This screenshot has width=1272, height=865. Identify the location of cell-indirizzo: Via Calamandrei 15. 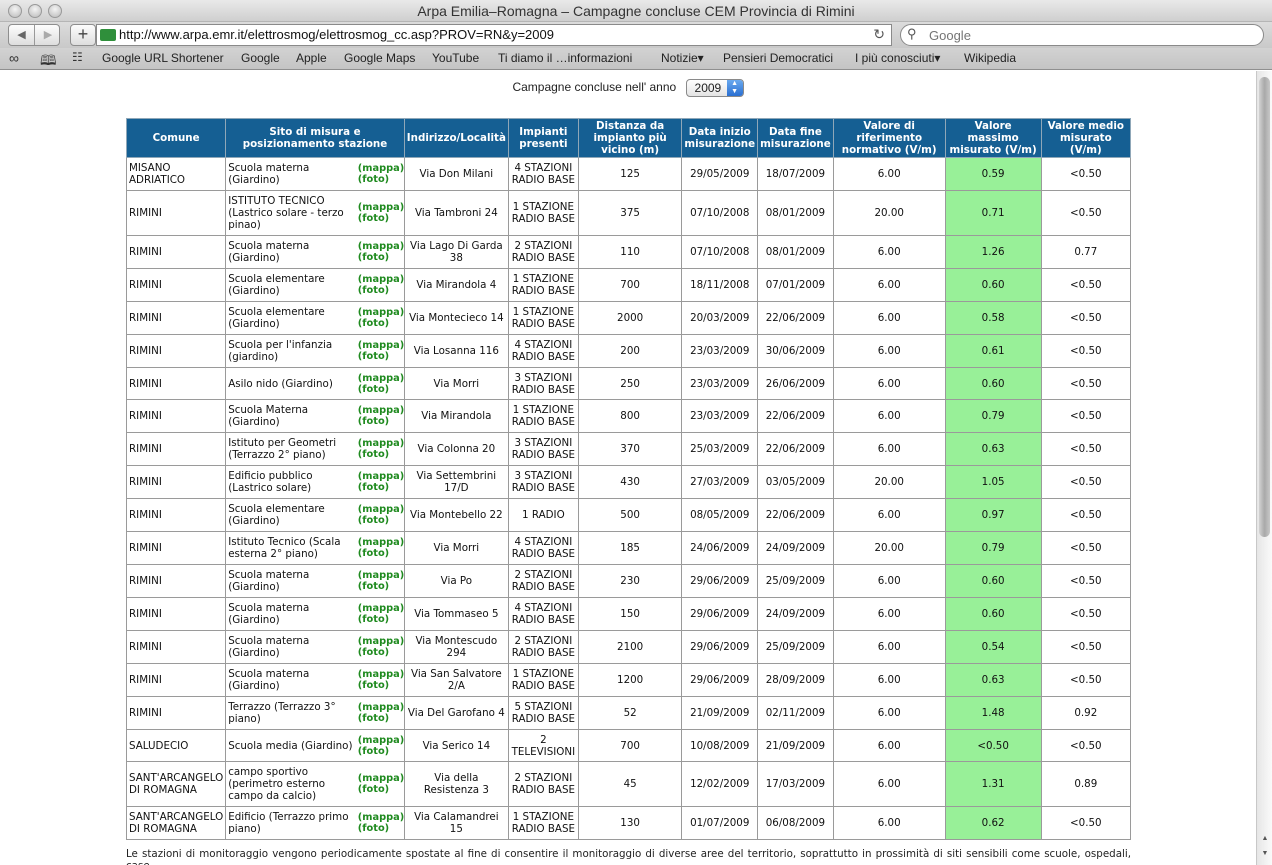
(456, 823).